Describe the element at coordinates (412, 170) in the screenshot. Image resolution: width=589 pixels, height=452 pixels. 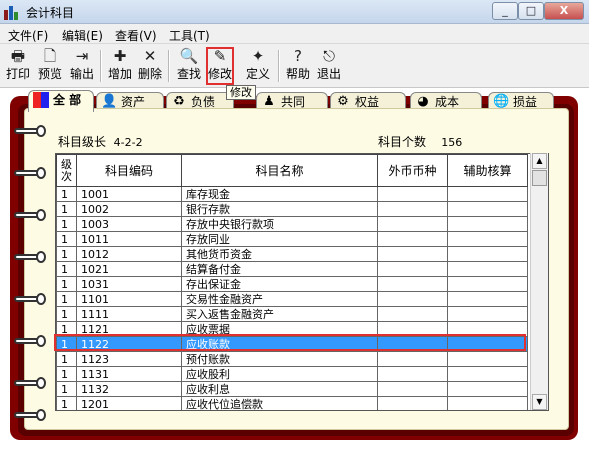
I see `column-header-currency: 外币币种` at that location.